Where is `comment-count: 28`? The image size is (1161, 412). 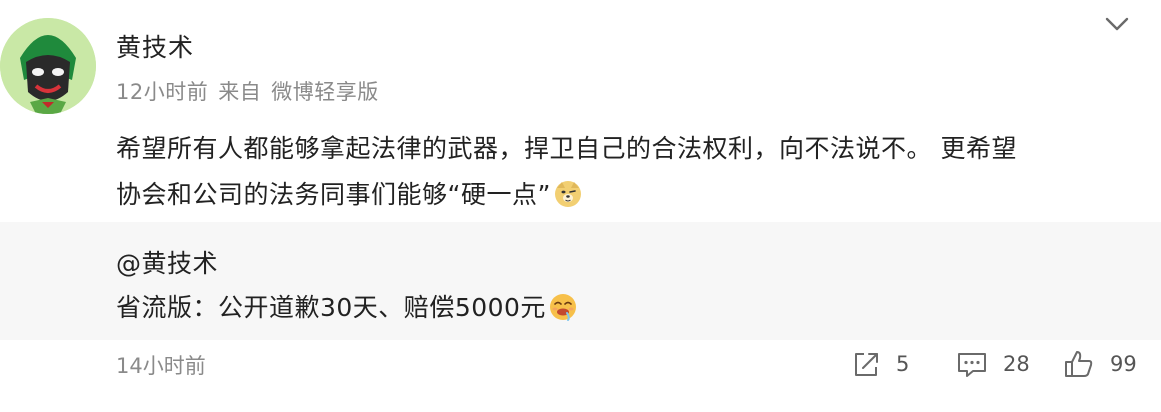
comment-count: 28 is located at coordinates (1016, 364).